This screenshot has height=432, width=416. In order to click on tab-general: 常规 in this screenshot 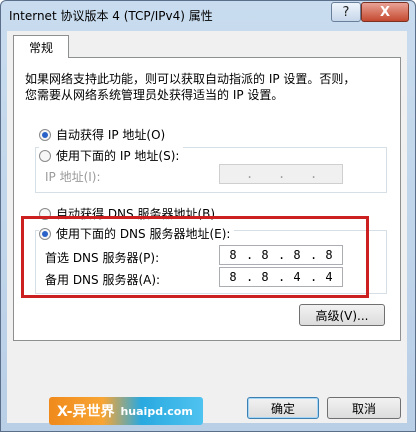, I will do `click(41, 46)`.